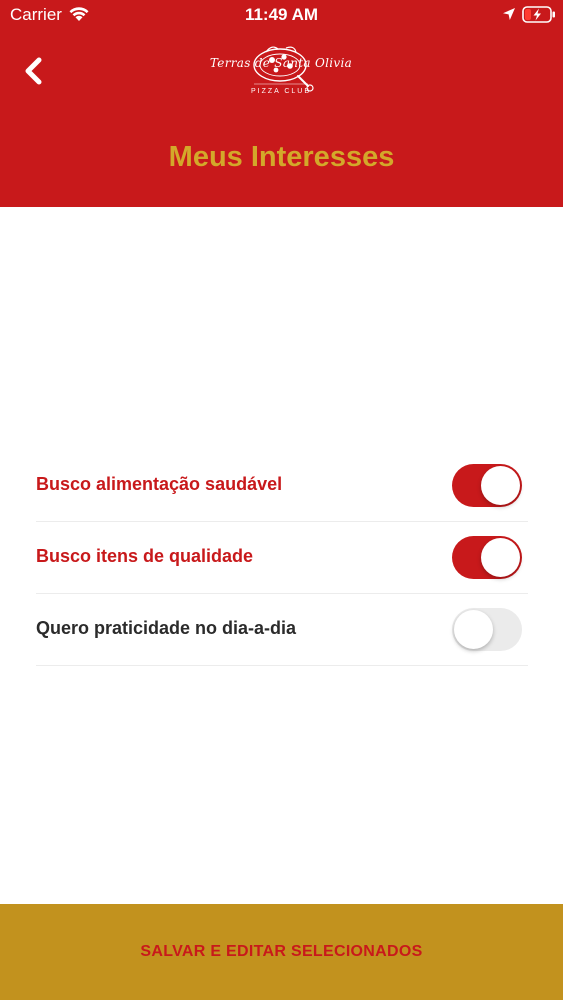  What do you see at coordinates (281, 91) in the screenshot?
I see `logo-subtitle: PIZZA CLUB` at bounding box center [281, 91].